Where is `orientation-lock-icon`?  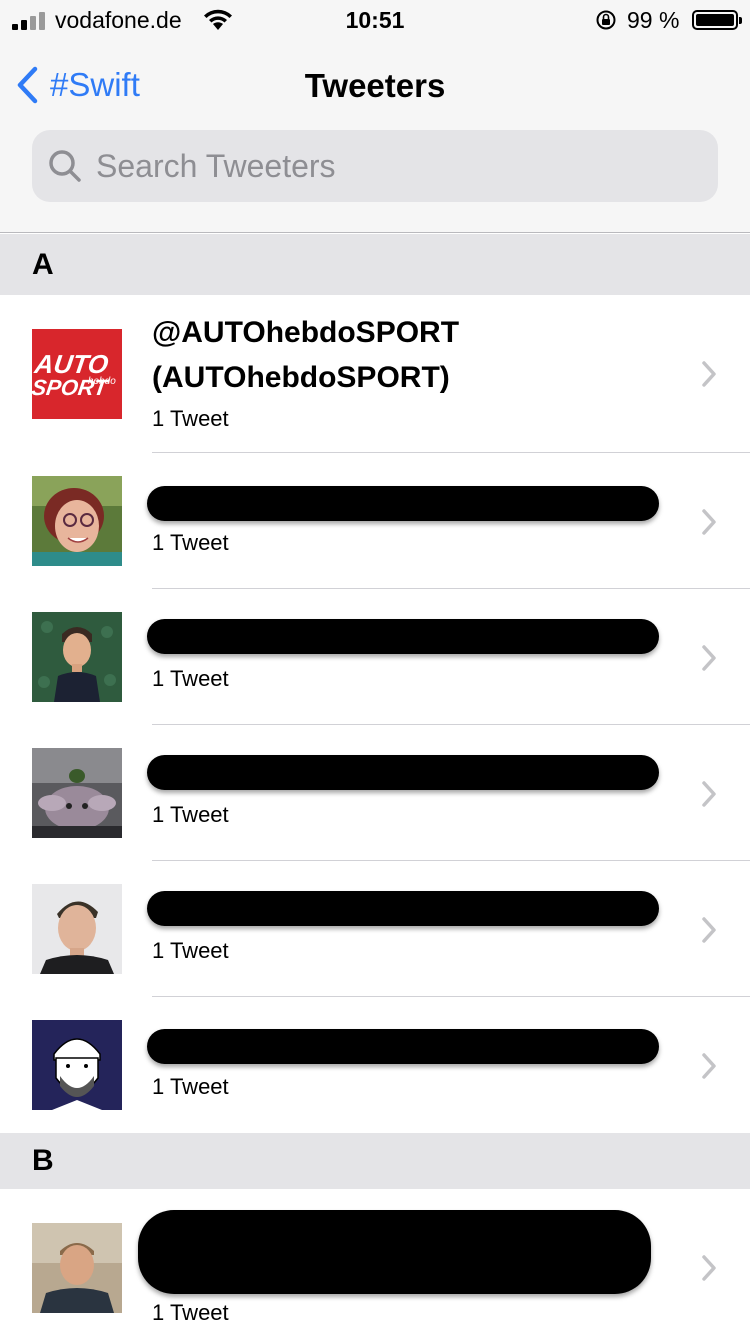
orientation-lock-icon is located at coordinates (606, 20).